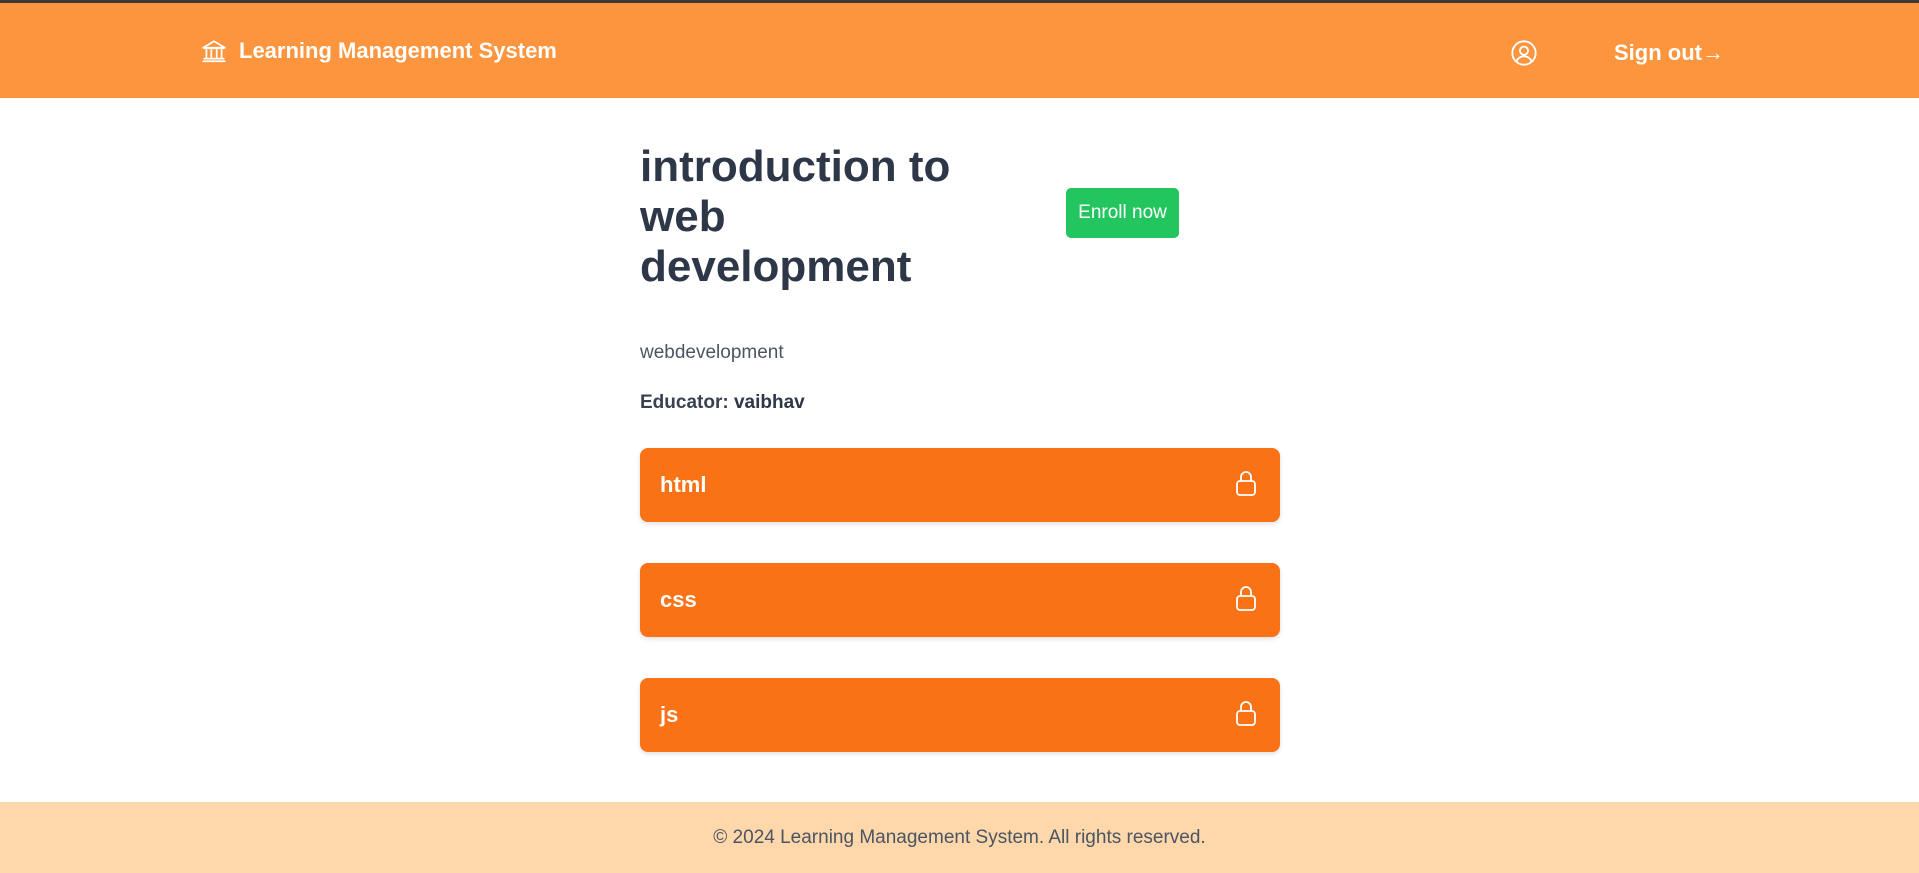 The width and height of the screenshot is (1919, 873). What do you see at coordinates (960, 600) in the screenshot?
I see `lesson-item-css: css` at bounding box center [960, 600].